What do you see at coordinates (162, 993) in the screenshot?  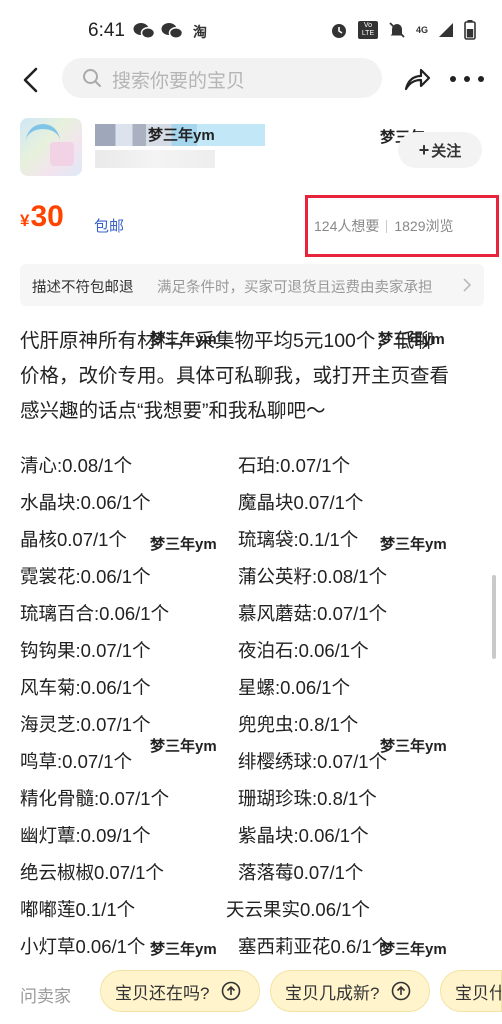 I see `chip-label: 宝贝还在吗?` at bounding box center [162, 993].